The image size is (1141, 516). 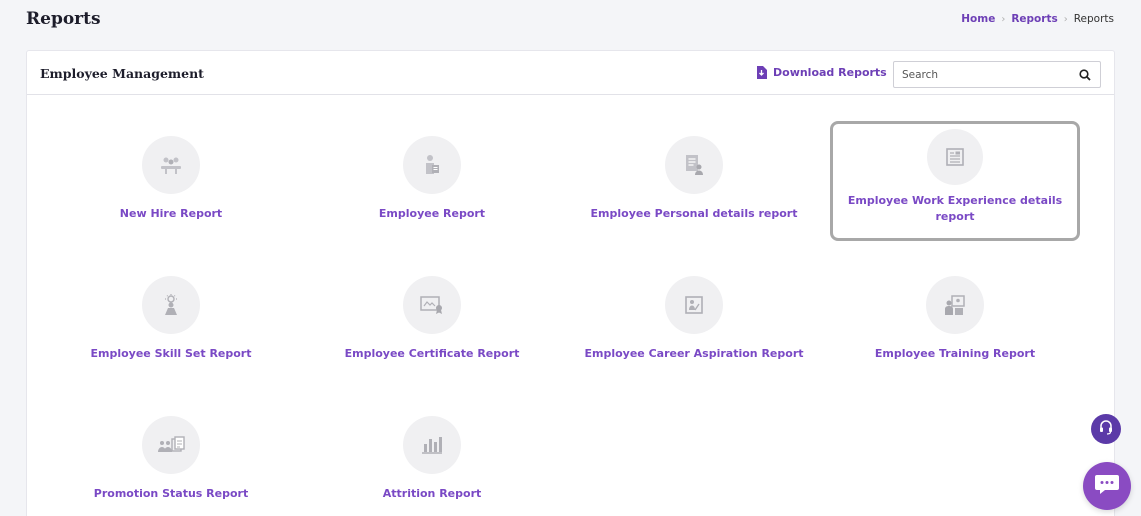 What do you see at coordinates (432, 493) in the screenshot?
I see `report-label: Attrition Report` at bounding box center [432, 493].